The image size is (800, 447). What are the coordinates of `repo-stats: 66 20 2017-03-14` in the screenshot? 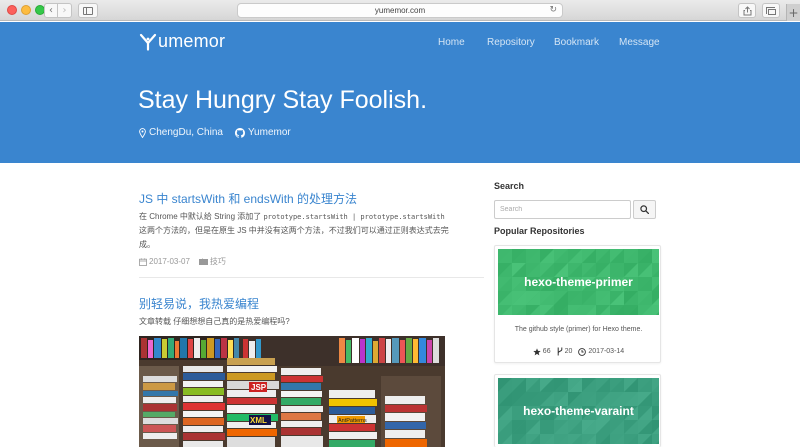 It's located at (578, 351).